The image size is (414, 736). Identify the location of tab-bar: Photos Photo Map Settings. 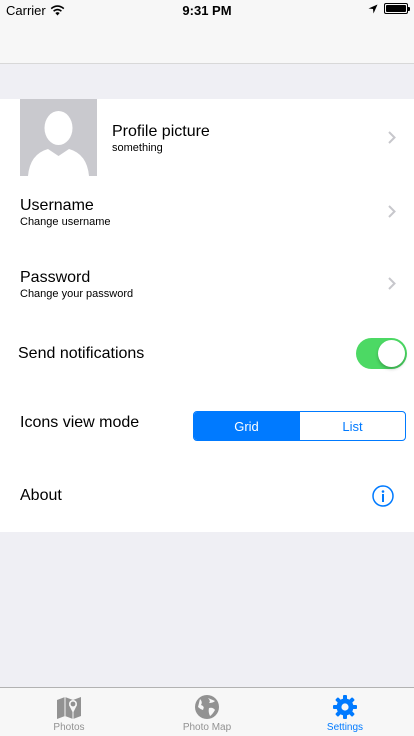
(207, 711).